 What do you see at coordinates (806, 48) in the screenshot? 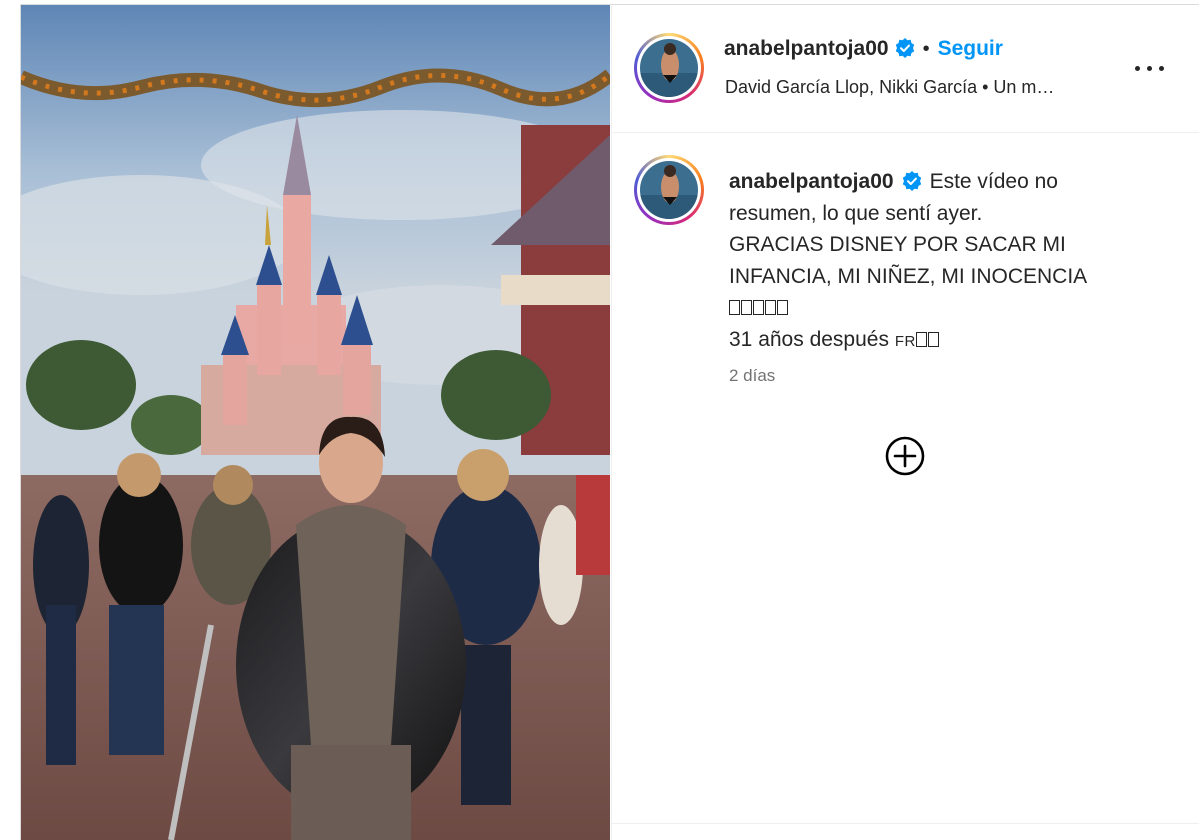
I see `author-username-link: anabelpantoja00` at bounding box center [806, 48].